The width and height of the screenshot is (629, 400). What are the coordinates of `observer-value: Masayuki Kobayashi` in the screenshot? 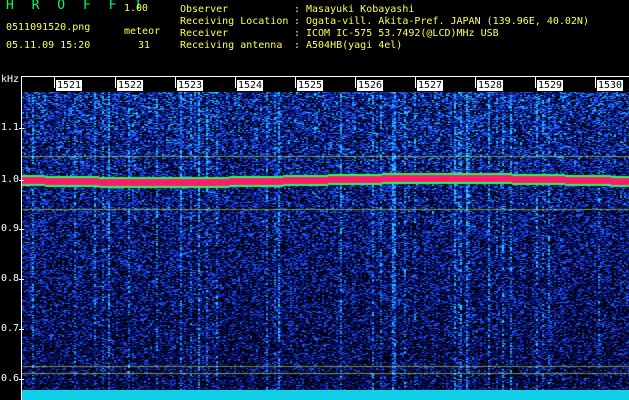 It's located at (360, 9).